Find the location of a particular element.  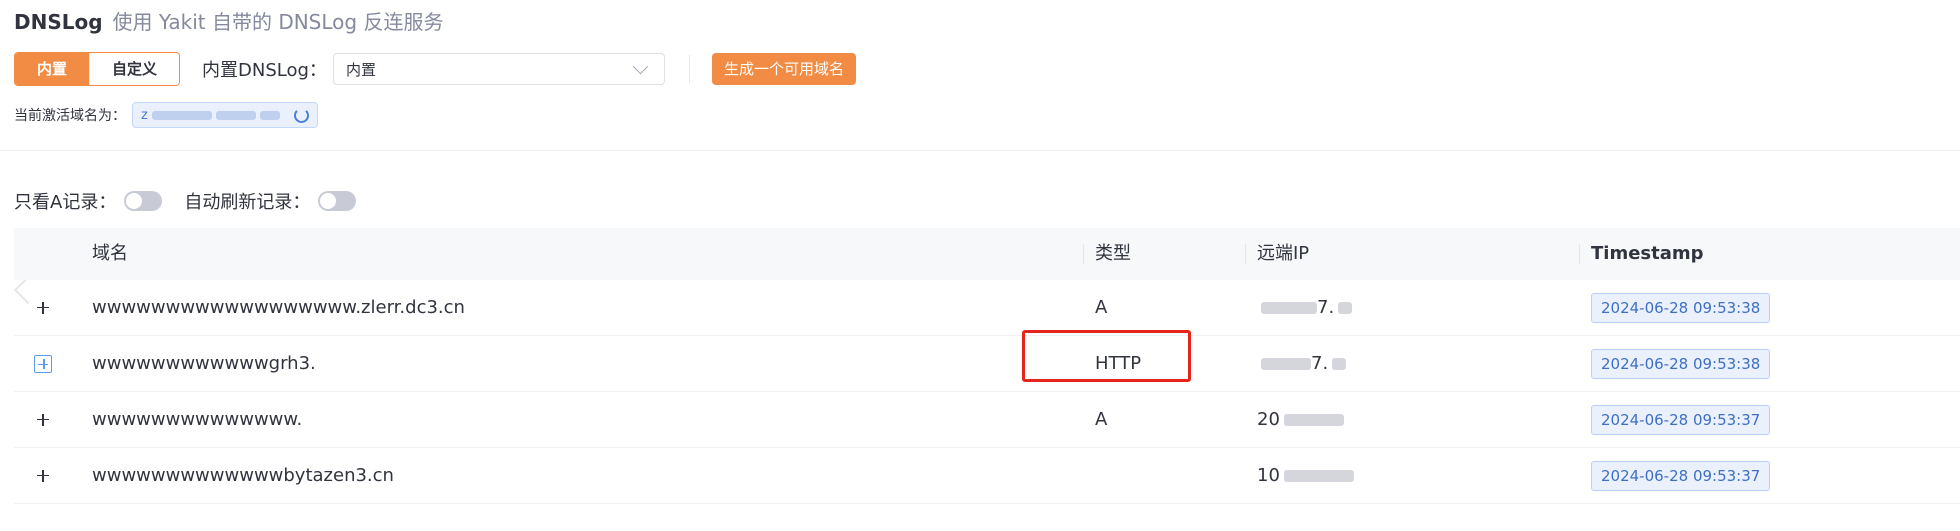

row-domain: wwwwwwwwwwwwgrh3. is located at coordinates (204, 363).